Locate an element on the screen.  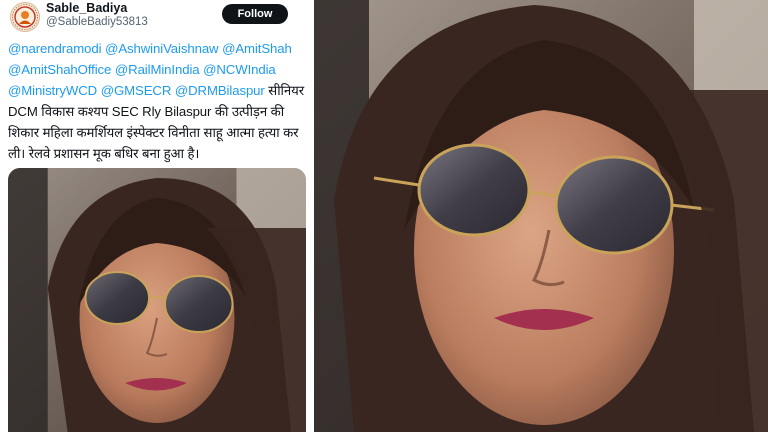
avatar is located at coordinates (25, 17).